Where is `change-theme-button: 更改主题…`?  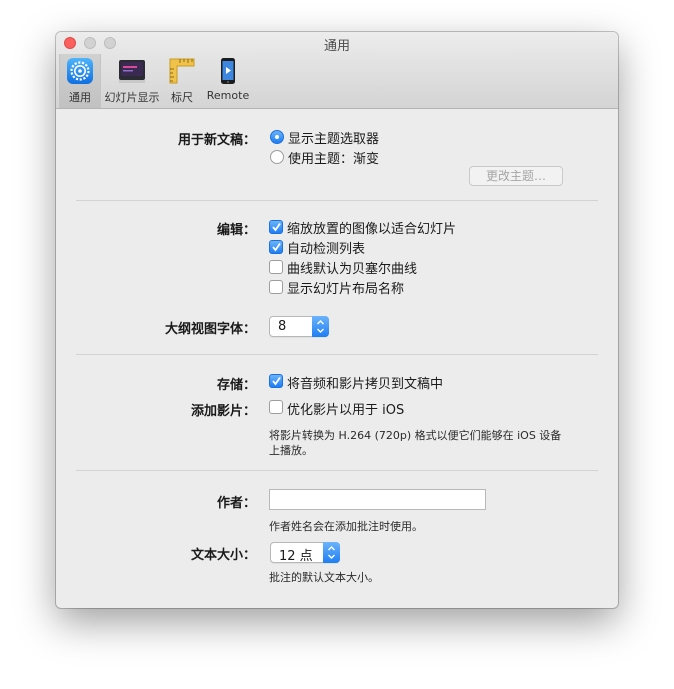 change-theme-button: 更改主题… is located at coordinates (516, 176).